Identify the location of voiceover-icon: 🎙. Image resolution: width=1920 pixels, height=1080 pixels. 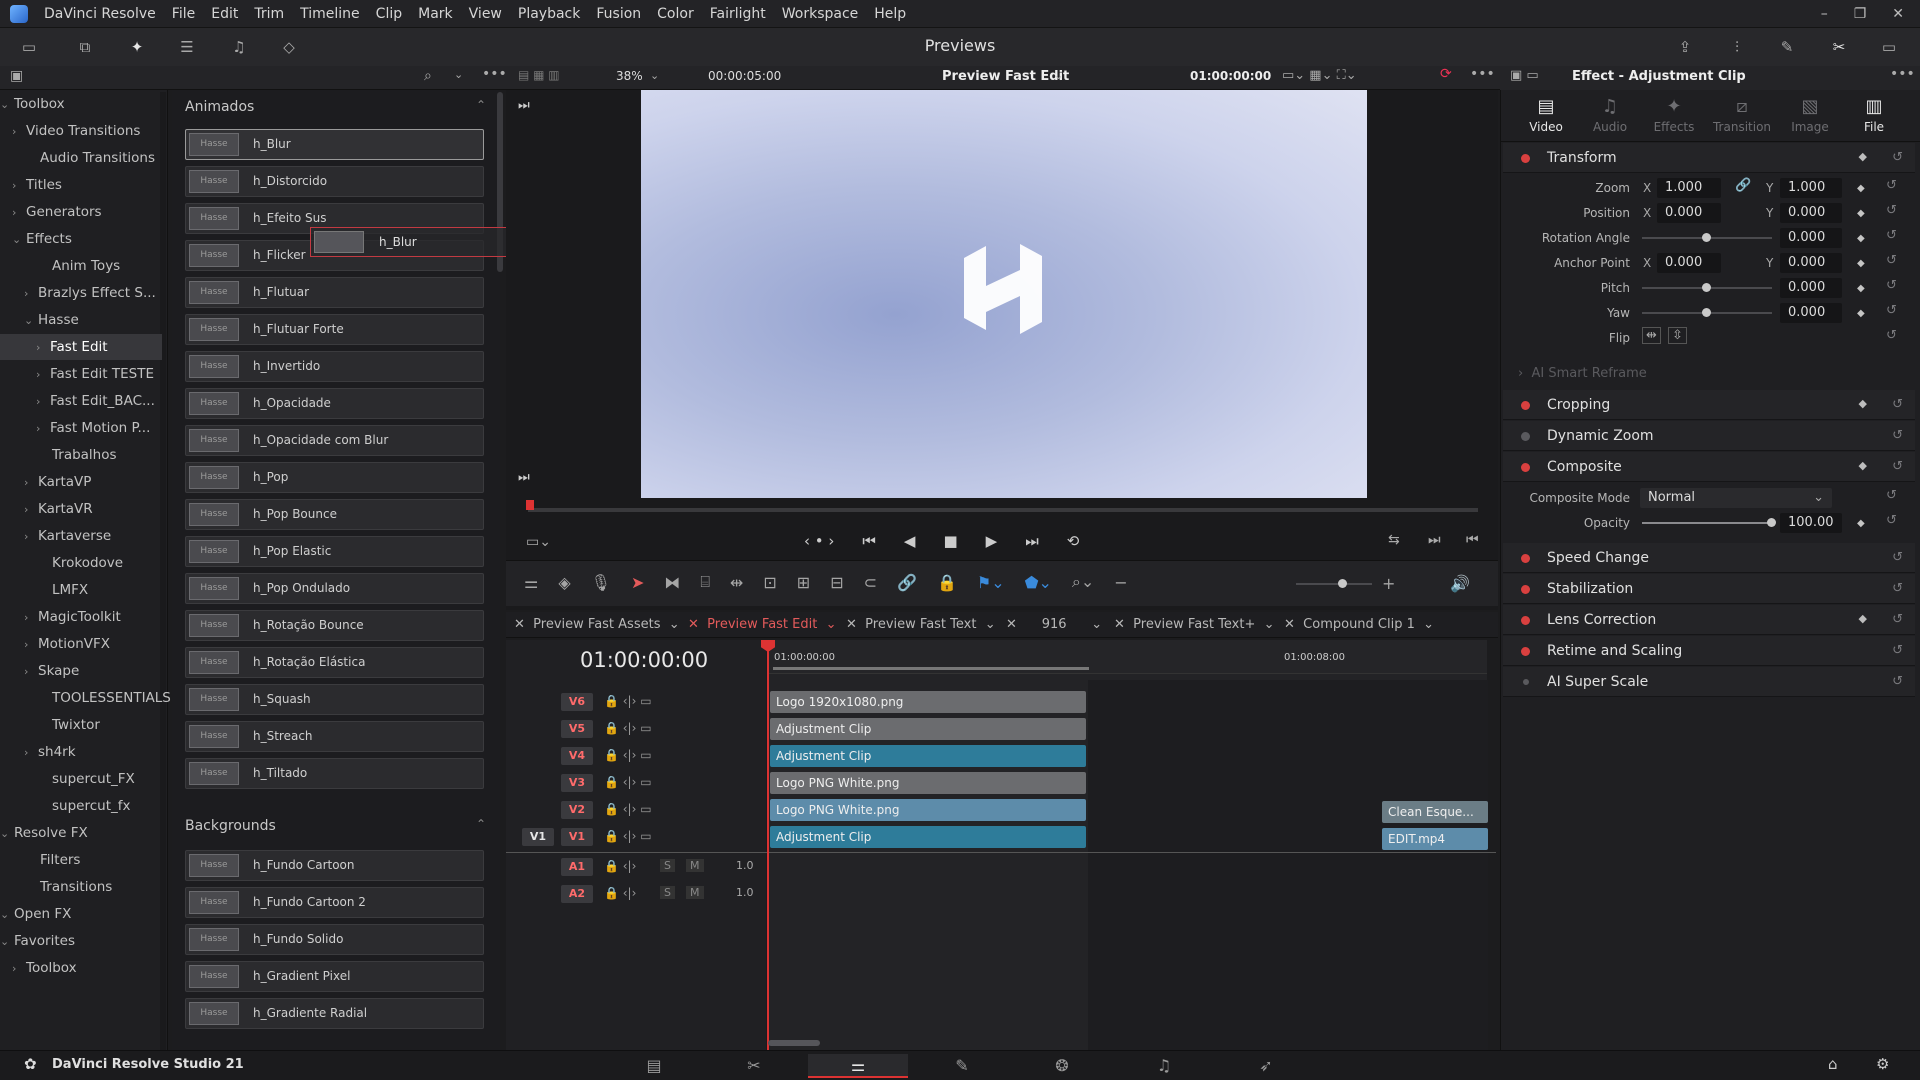
(601, 582).